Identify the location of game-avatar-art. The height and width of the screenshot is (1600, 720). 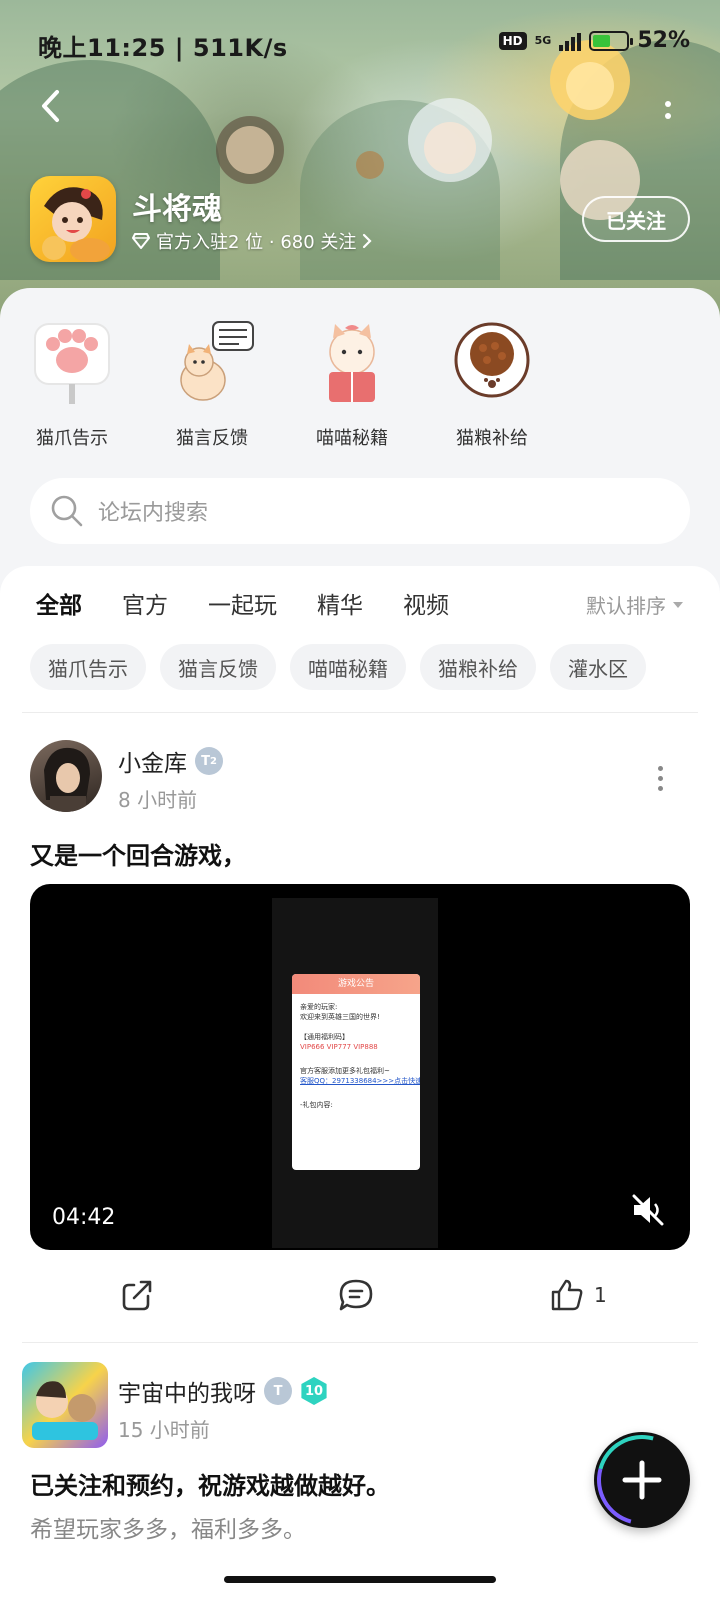
(76, 224).